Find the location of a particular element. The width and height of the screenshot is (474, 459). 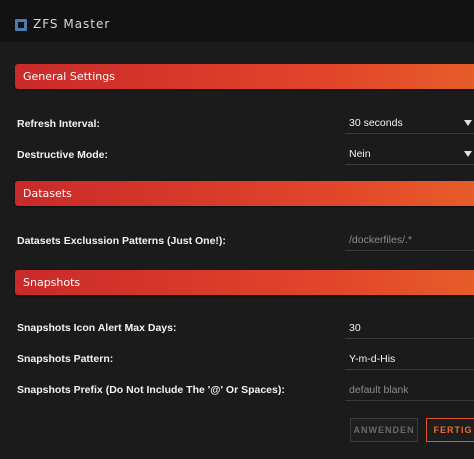

snapshots-icon-alert-max-days-value: 30 is located at coordinates (355, 328).